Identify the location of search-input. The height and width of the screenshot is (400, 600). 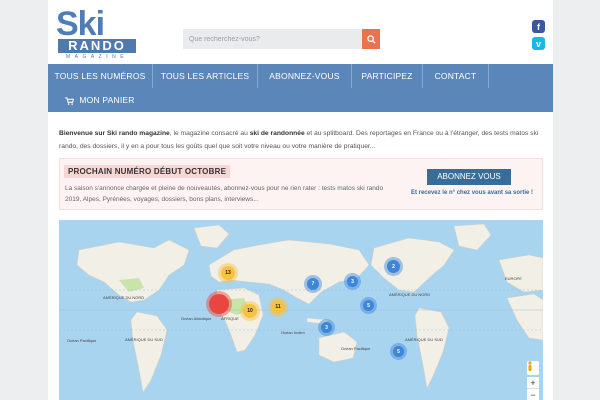
(272, 39).